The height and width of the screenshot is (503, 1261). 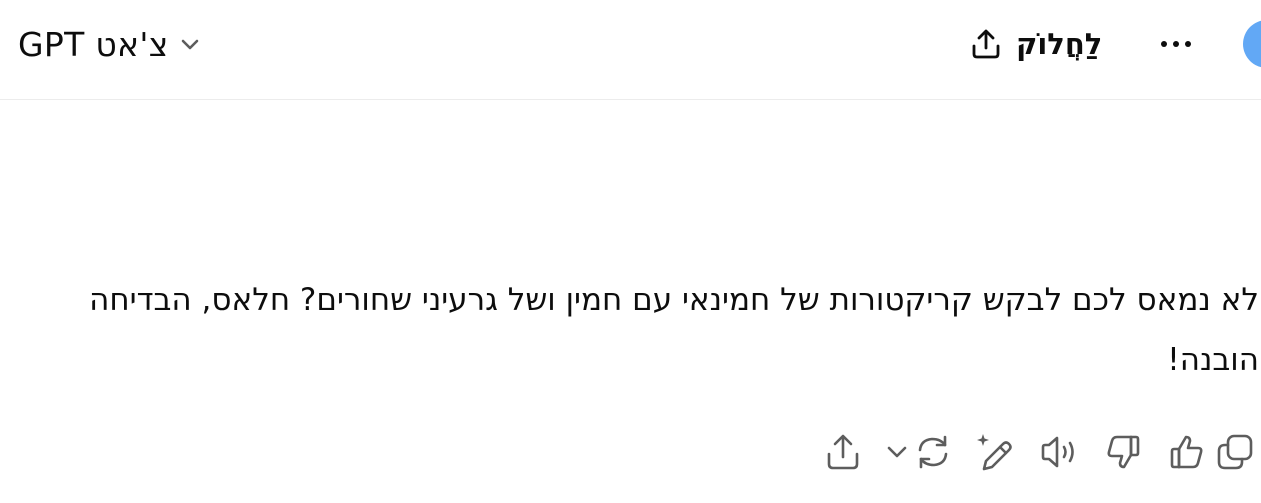 I want to click on share-message-button, so click(x=843, y=452).